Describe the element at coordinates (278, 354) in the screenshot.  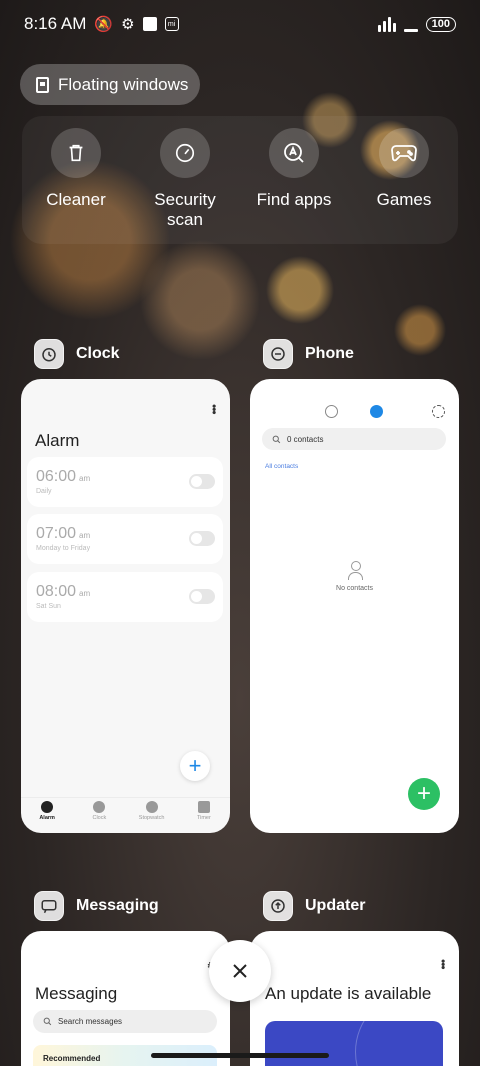
I see `phone-app-icon` at that location.